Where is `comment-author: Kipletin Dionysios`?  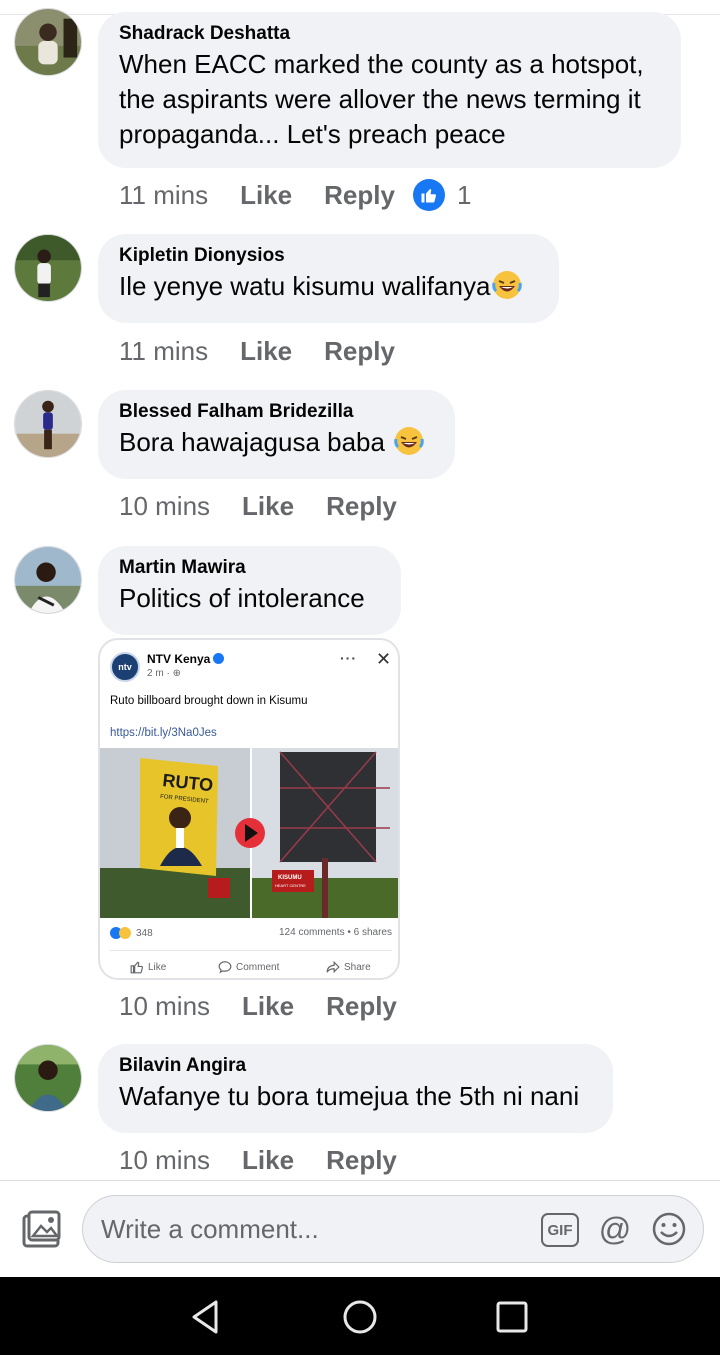 comment-author: Kipletin Dionysios is located at coordinates (328, 256).